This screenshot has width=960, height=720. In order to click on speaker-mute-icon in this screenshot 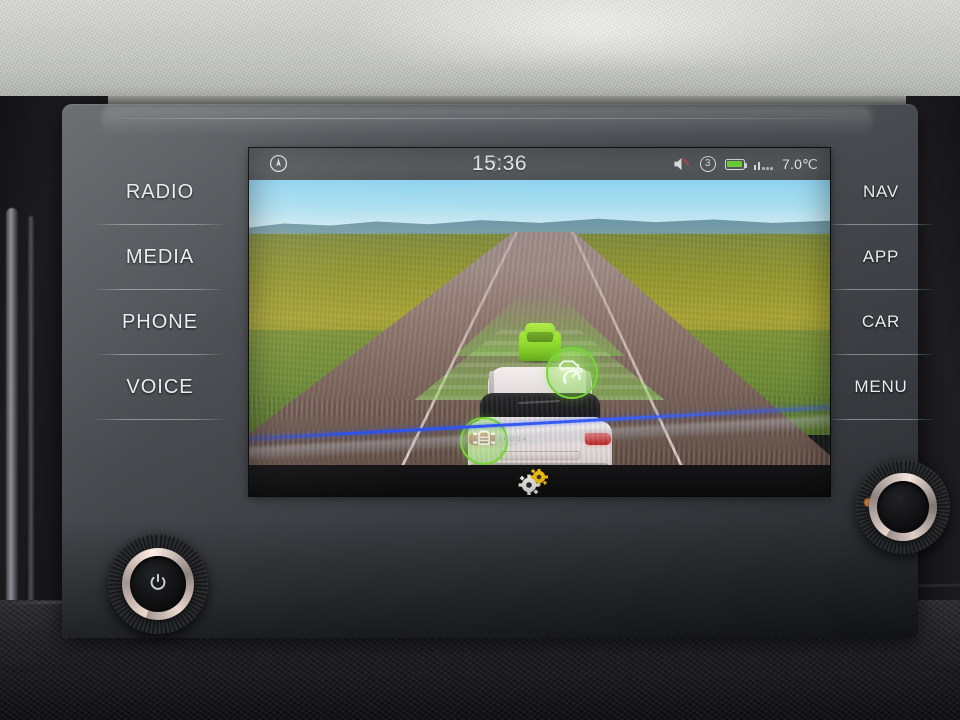, I will do `click(681, 164)`.